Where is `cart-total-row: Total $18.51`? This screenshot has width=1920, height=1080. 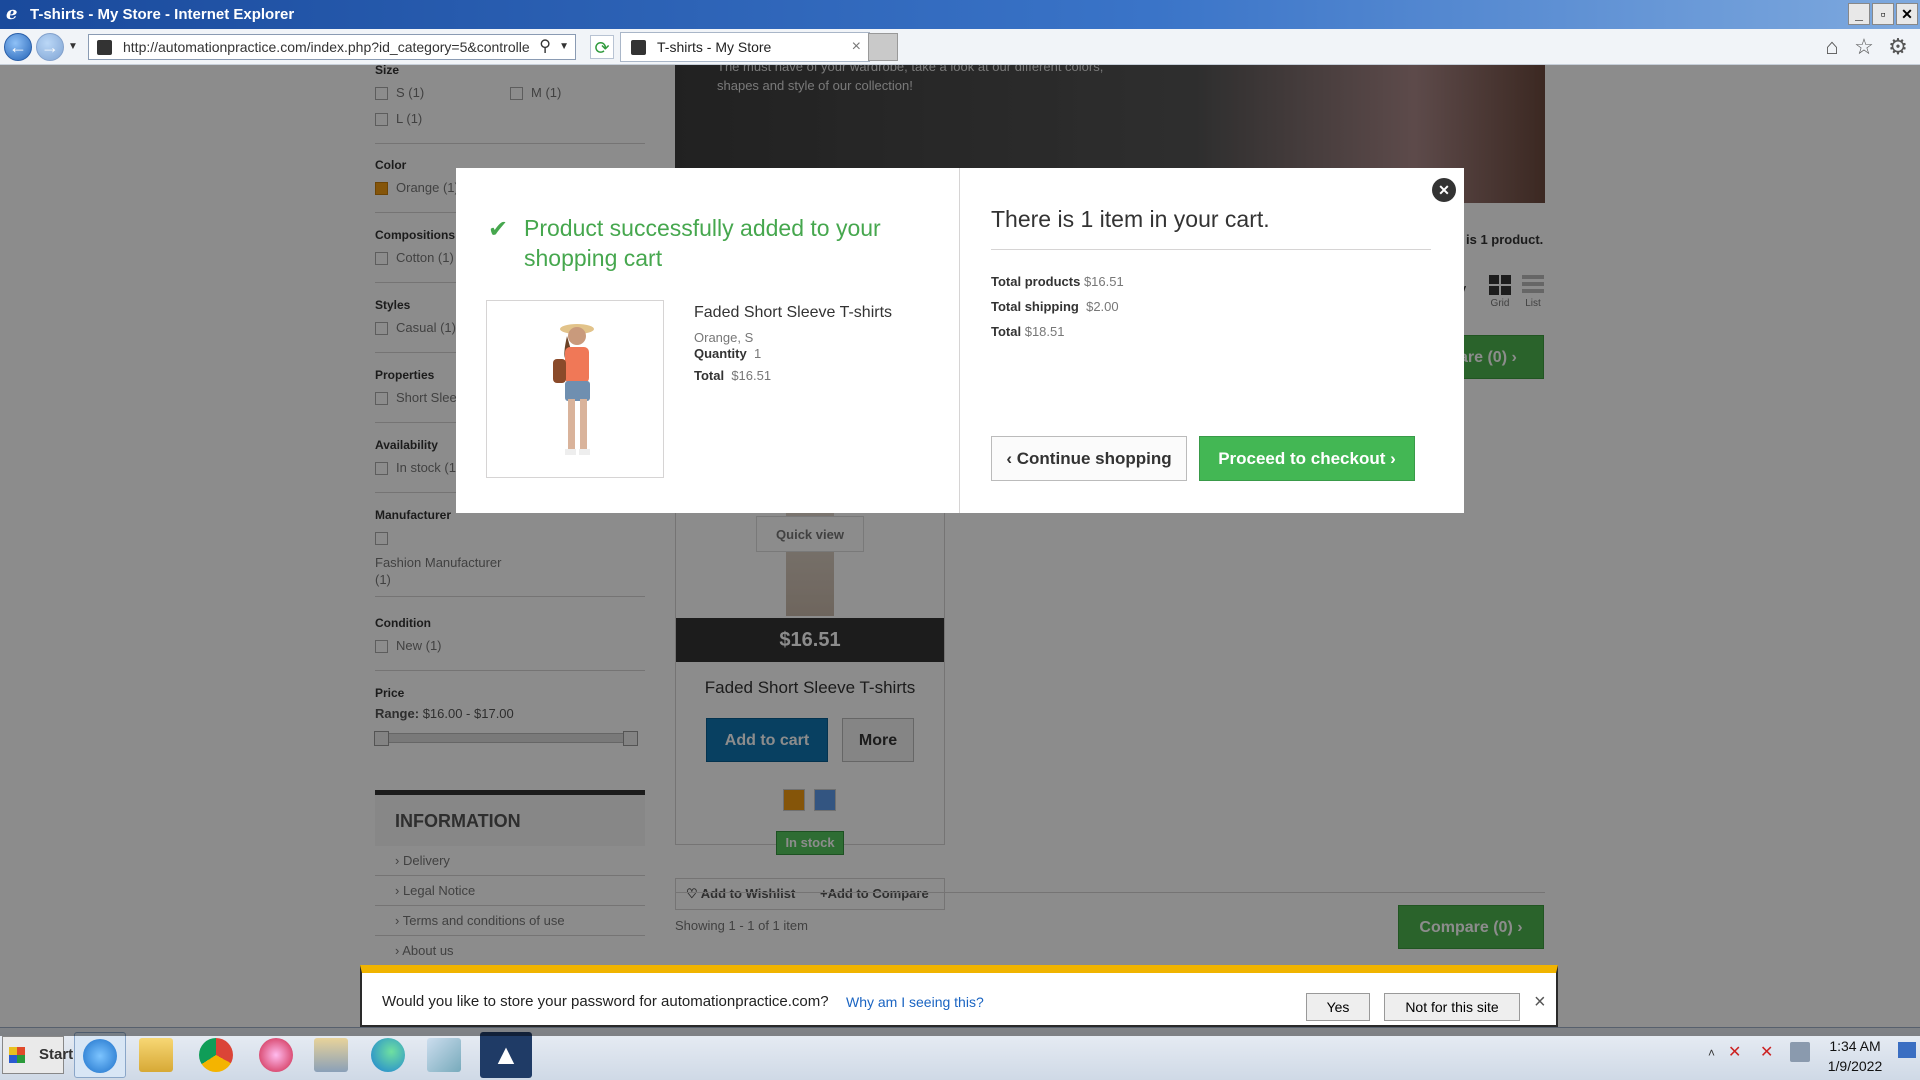 cart-total-row: Total $18.51 is located at coordinates (1028, 331).